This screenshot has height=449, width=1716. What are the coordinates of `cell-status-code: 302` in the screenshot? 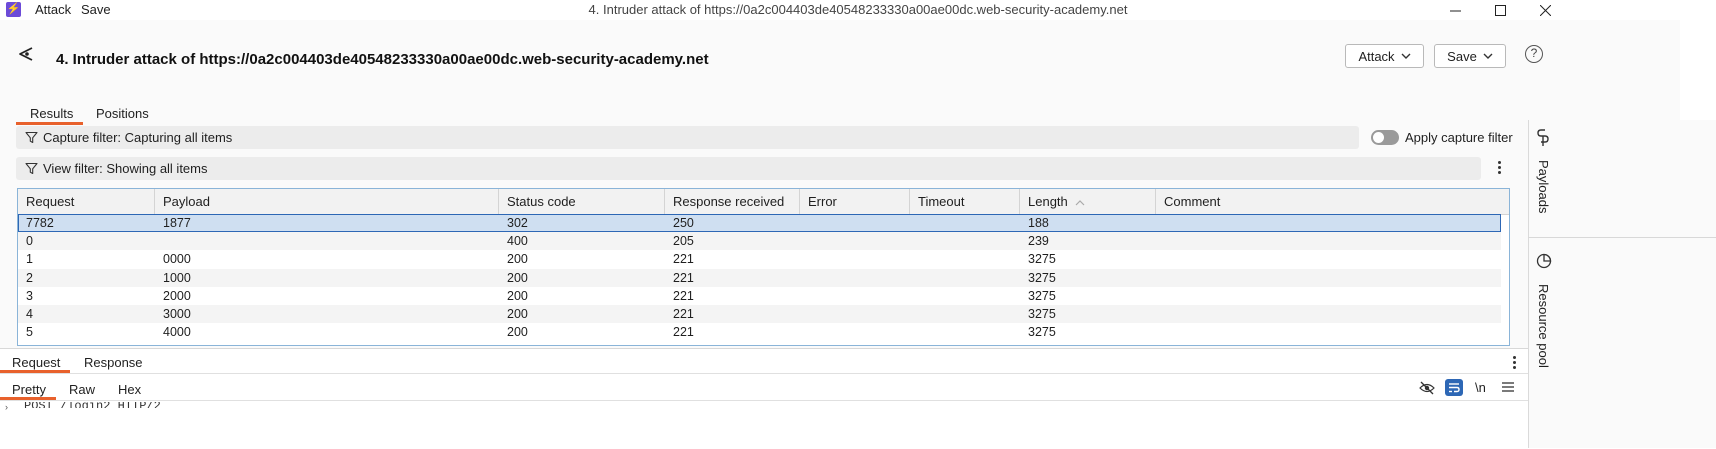 It's located at (517, 223).